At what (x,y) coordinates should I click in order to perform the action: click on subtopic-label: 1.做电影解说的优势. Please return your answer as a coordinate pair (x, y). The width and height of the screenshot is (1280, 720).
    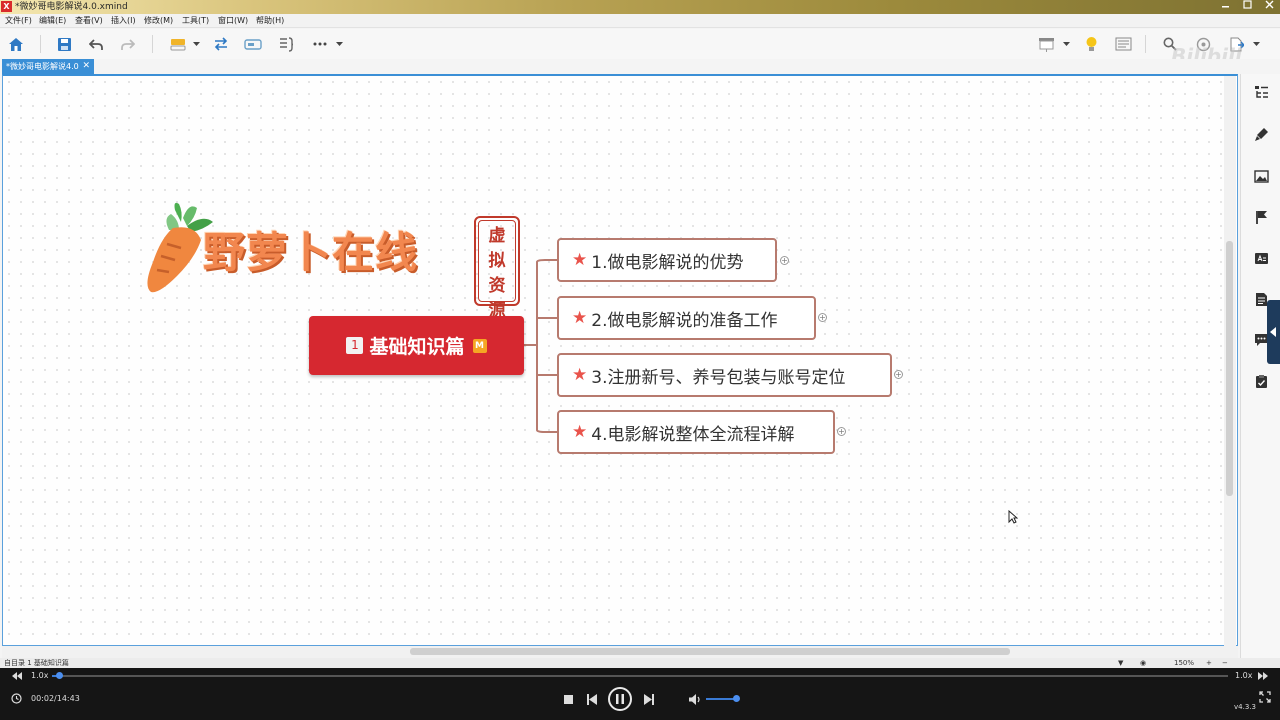
    Looking at the image, I should click on (667, 262).